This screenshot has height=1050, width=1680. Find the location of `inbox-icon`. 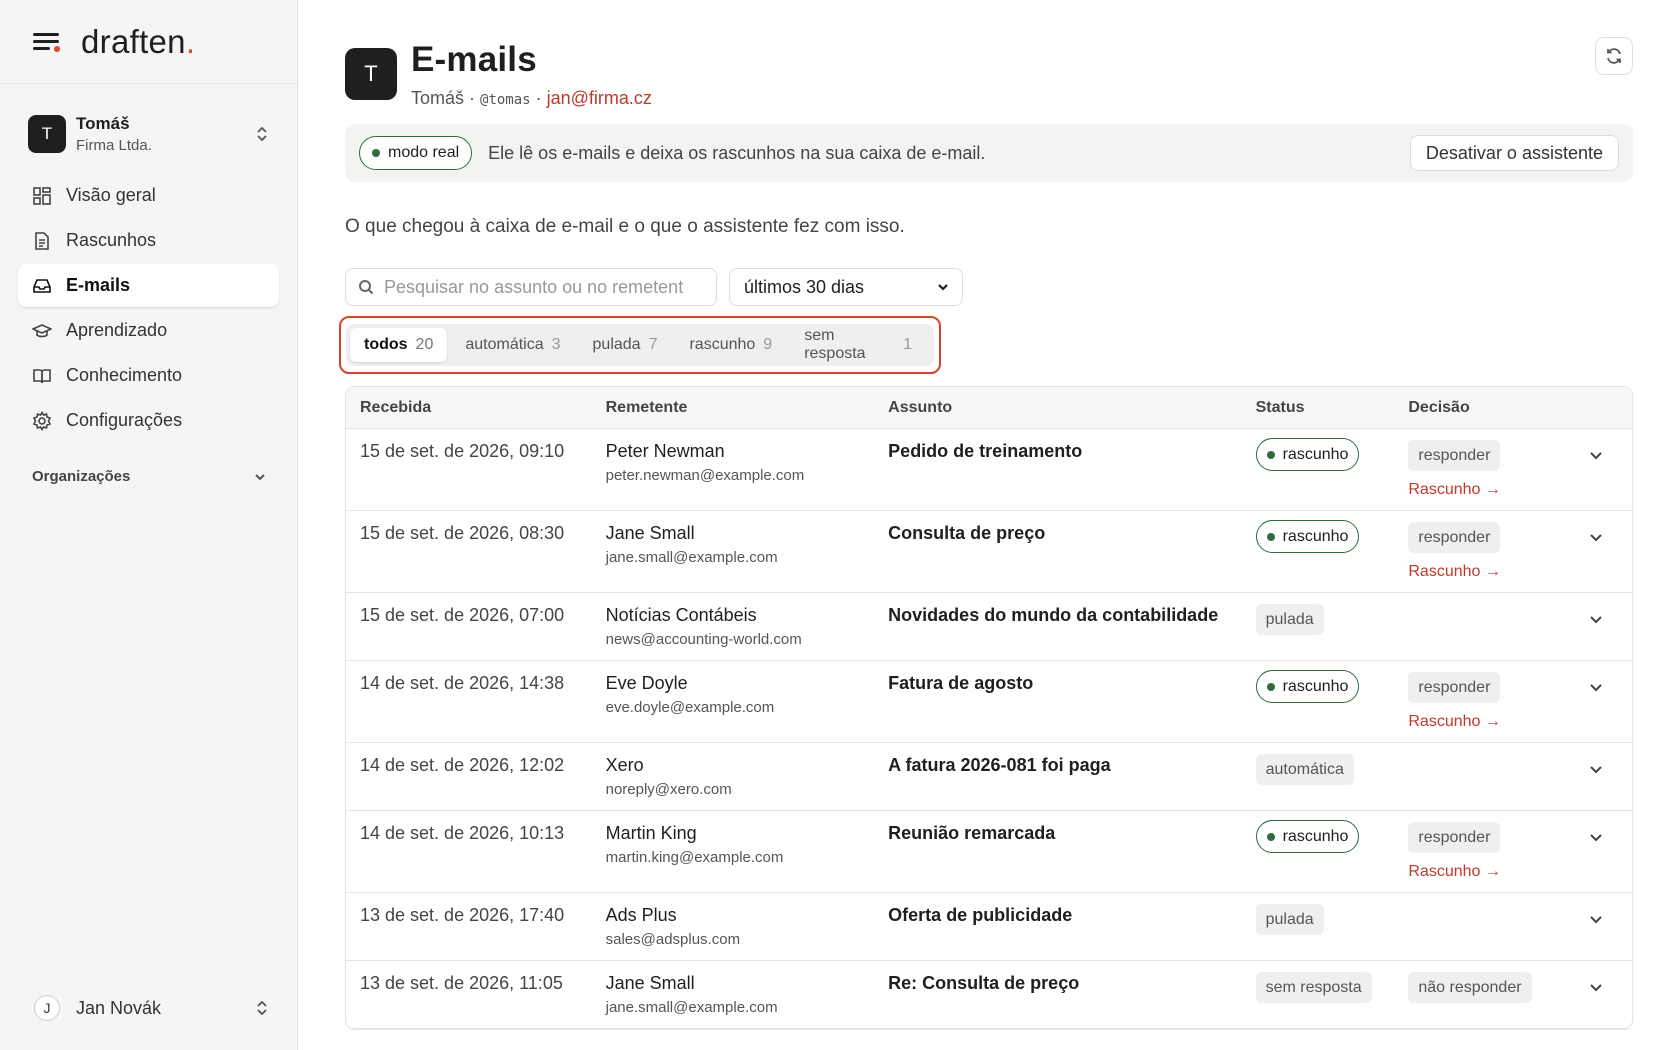

inbox-icon is located at coordinates (42, 285).